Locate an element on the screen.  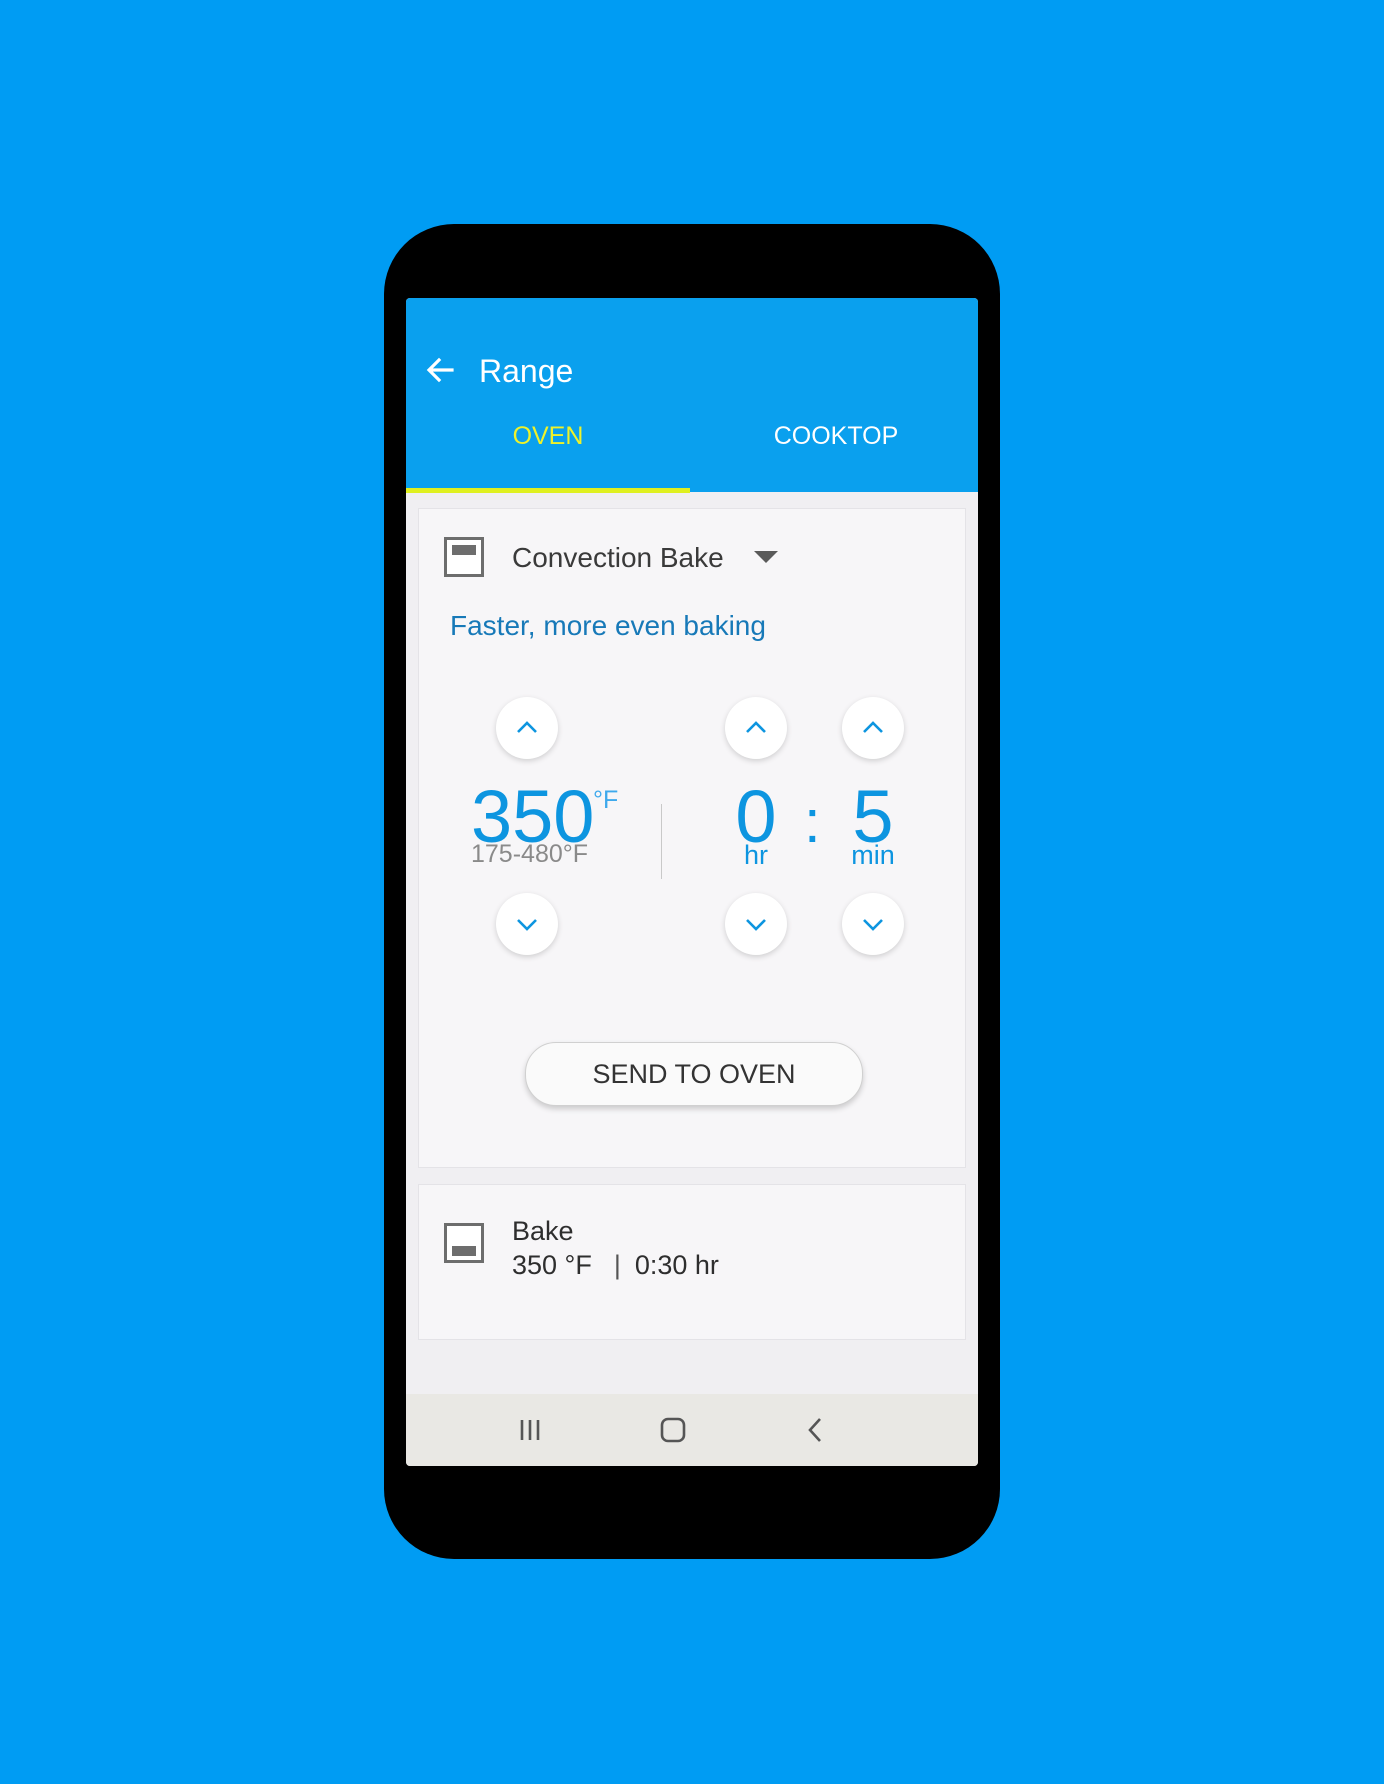
hours-unit: hr is located at coordinates (755, 855).